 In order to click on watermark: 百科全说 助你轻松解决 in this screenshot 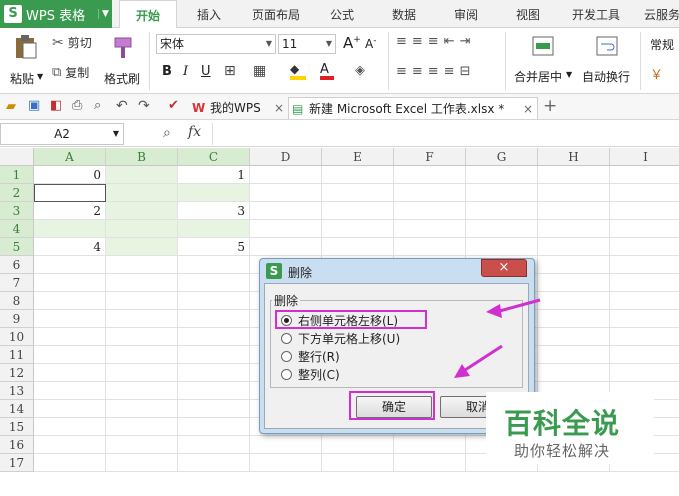, I will do `click(570, 428)`.